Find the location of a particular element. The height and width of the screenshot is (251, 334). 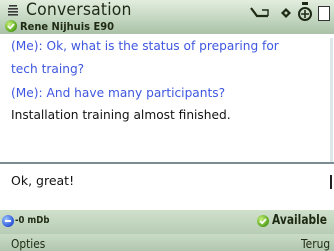

contact-presence-icon is located at coordinates (11, 26).